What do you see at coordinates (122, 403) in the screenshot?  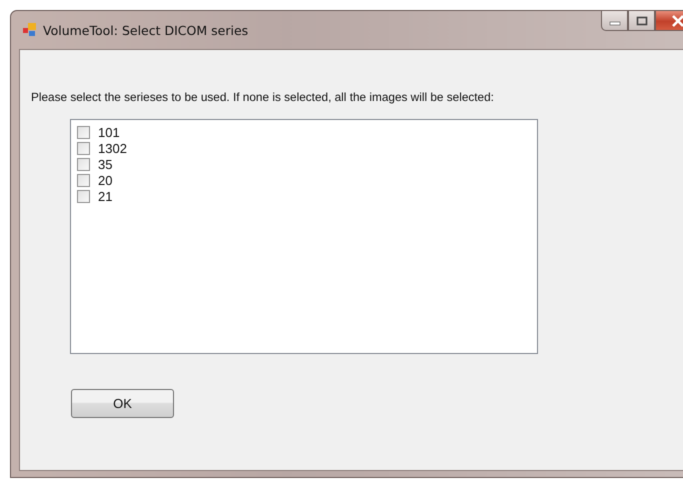 I see `ok-button: OK` at bounding box center [122, 403].